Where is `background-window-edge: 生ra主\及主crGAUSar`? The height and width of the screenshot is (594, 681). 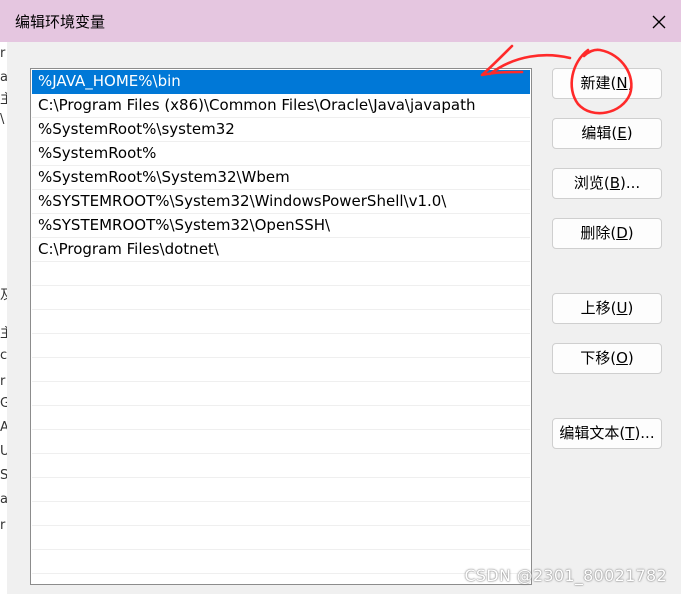
background-window-edge: 生ra主\及主crGAUSar is located at coordinates (3, 318).